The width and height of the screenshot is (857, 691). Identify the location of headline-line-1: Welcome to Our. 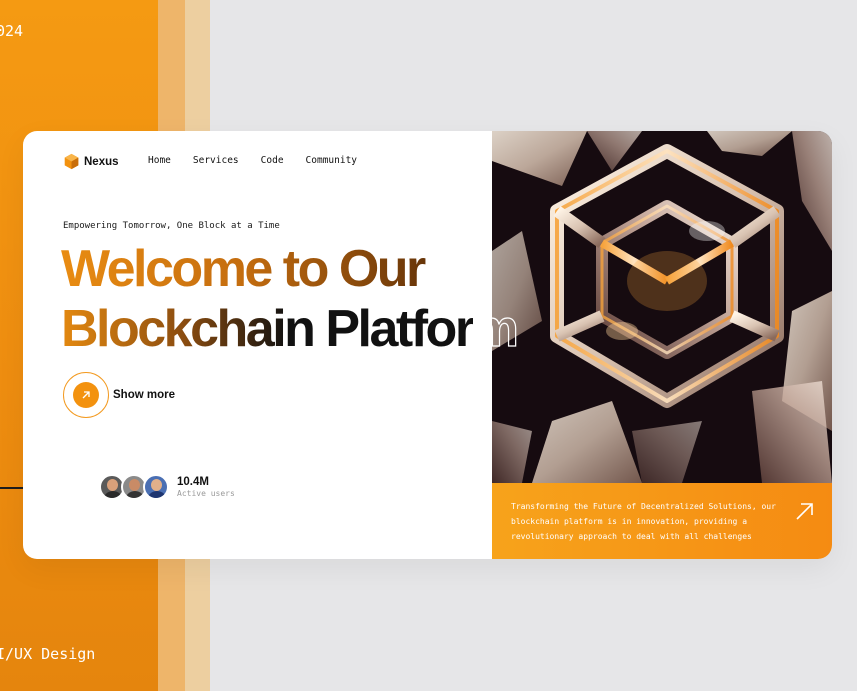
(288, 269).